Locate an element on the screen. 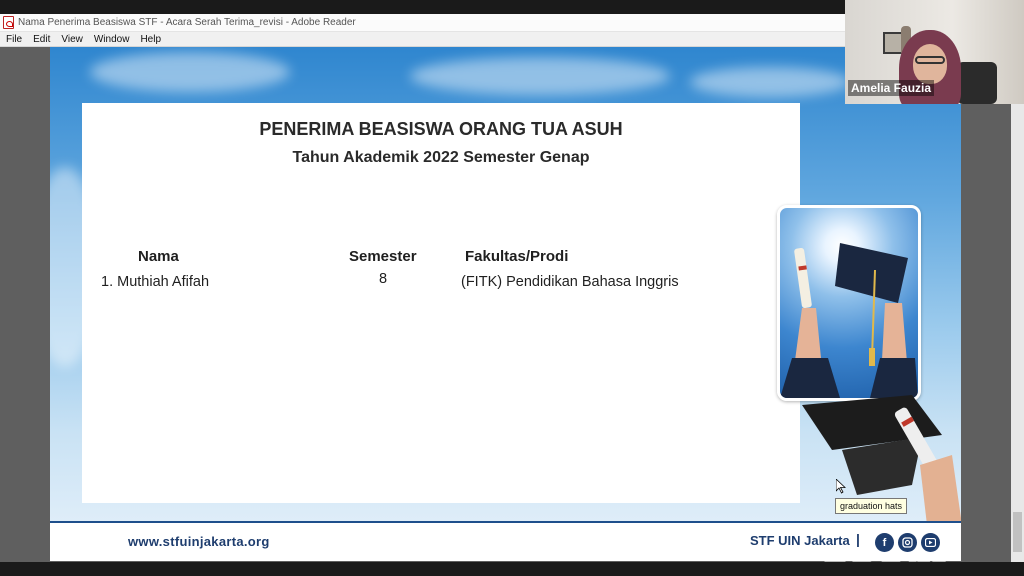 The image size is (1024, 576). menu-view: View is located at coordinates (72, 39).